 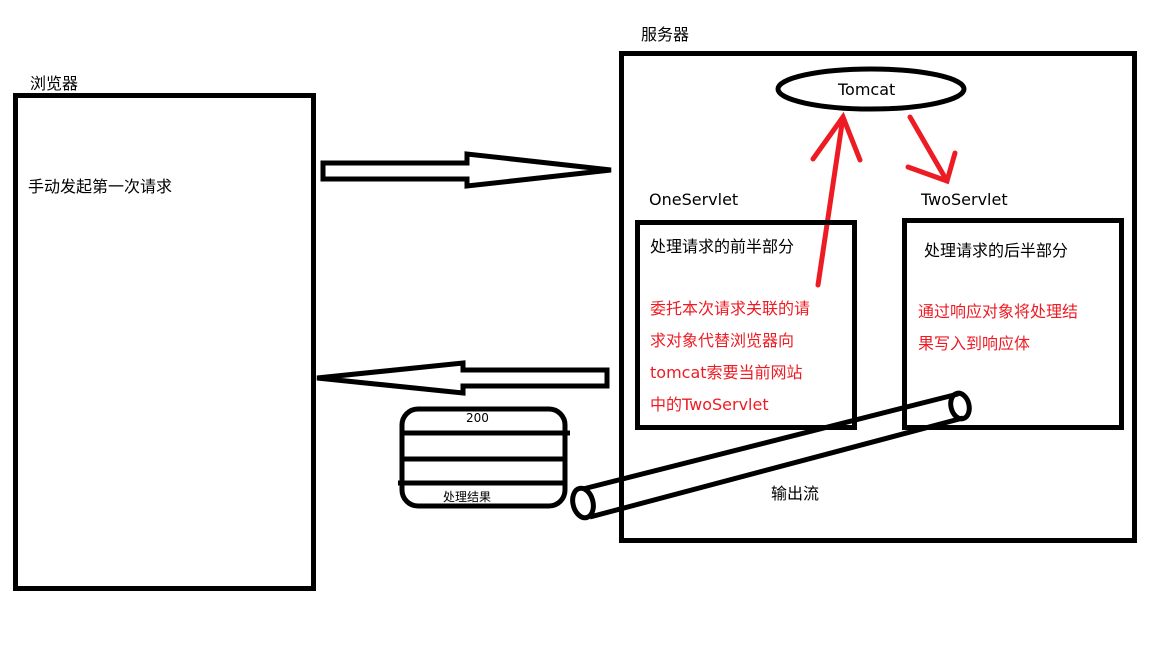 I want to click on note-line: 中的TwoServlet, so click(x=709, y=404).